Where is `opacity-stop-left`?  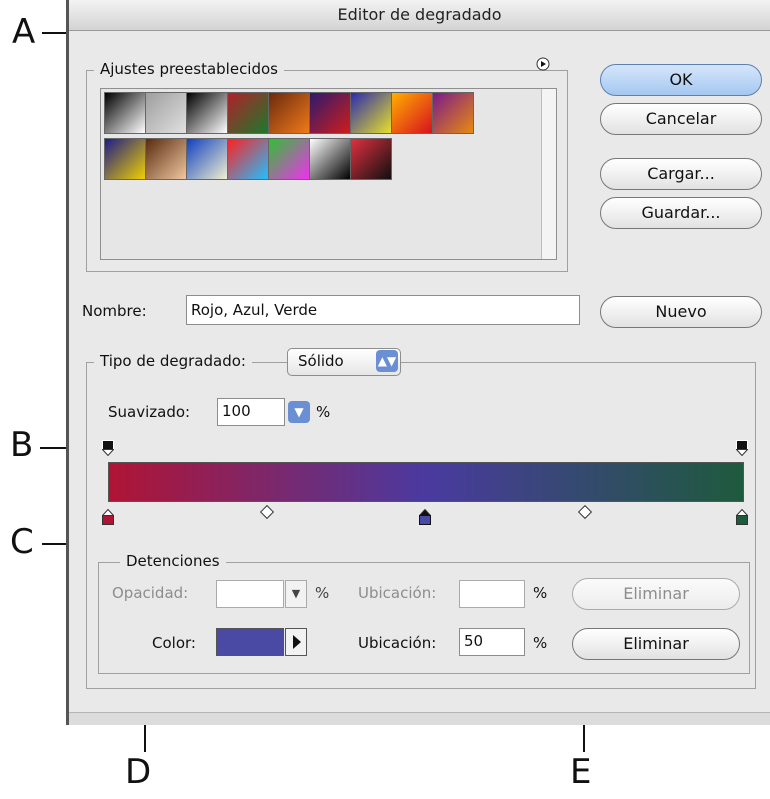
opacity-stop-left is located at coordinates (108, 448).